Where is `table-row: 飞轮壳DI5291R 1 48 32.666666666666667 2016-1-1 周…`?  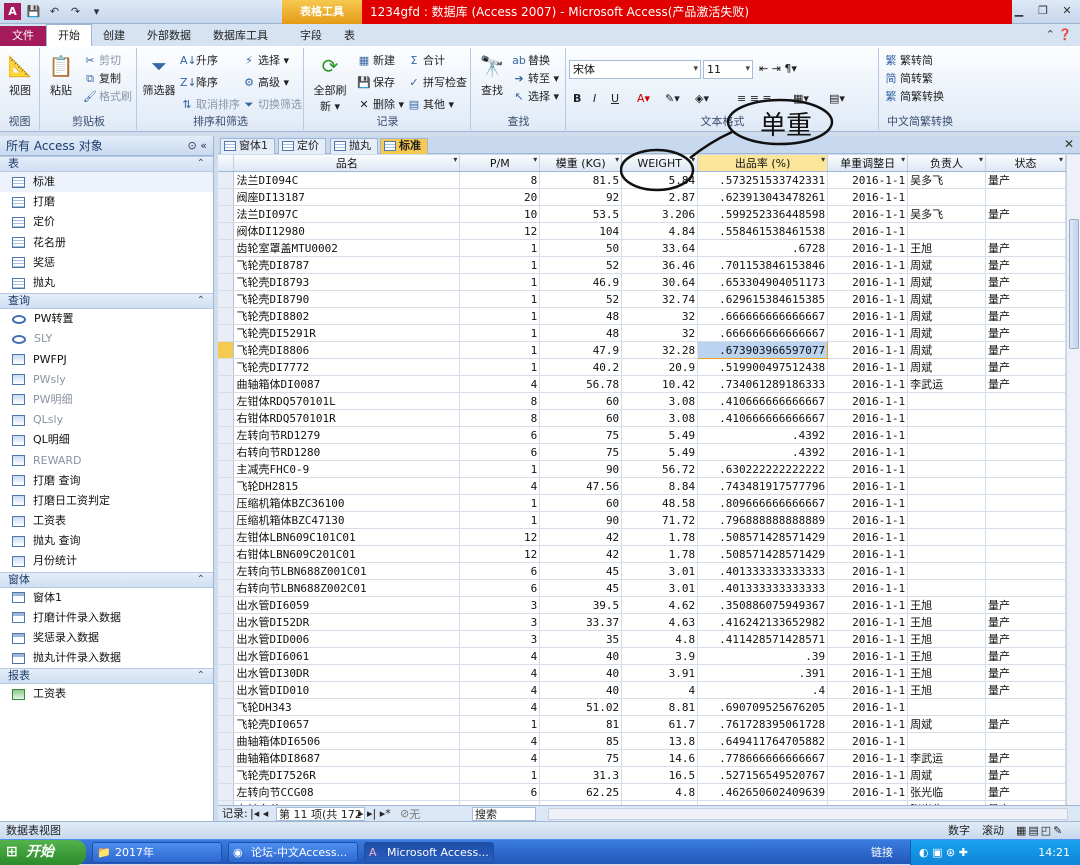 table-row: 飞轮壳DI5291R 1 48 32.666666666666667 2016-1-1 周… is located at coordinates (642, 333).